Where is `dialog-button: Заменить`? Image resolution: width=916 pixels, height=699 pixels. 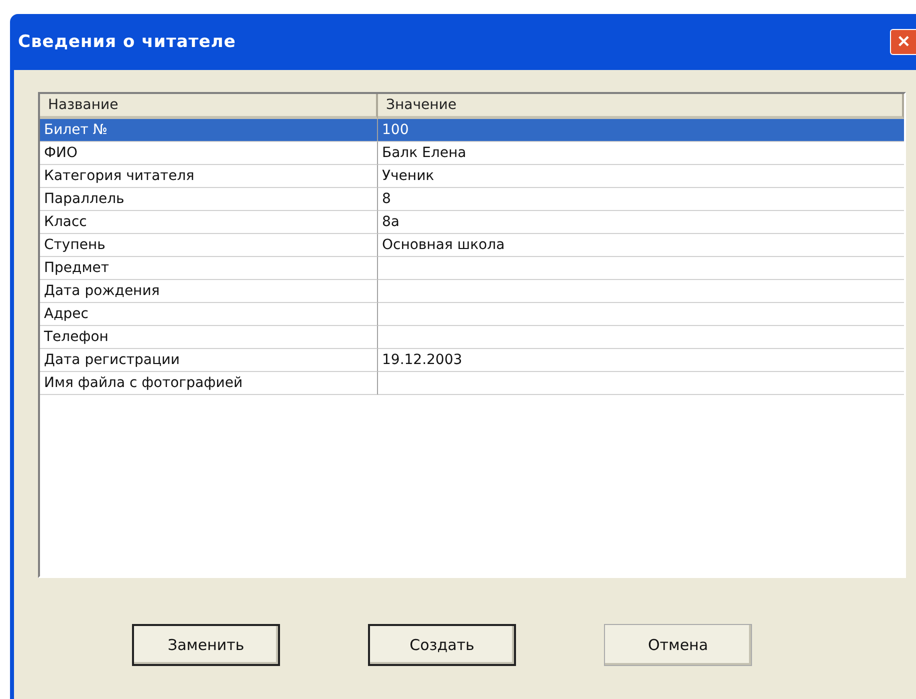 dialog-button: Заменить is located at coordinates (206, 645).